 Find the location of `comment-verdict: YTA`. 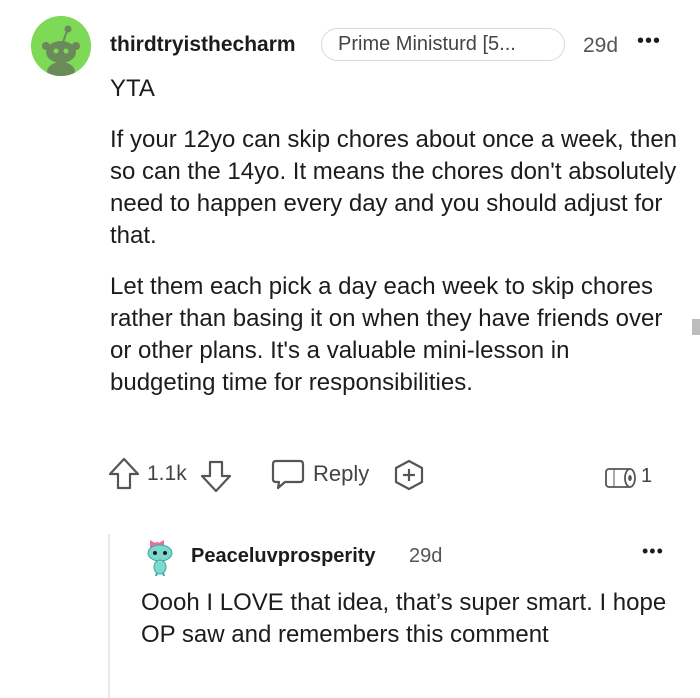

comment-verdict: YTA is located at coordinates (132, 88).